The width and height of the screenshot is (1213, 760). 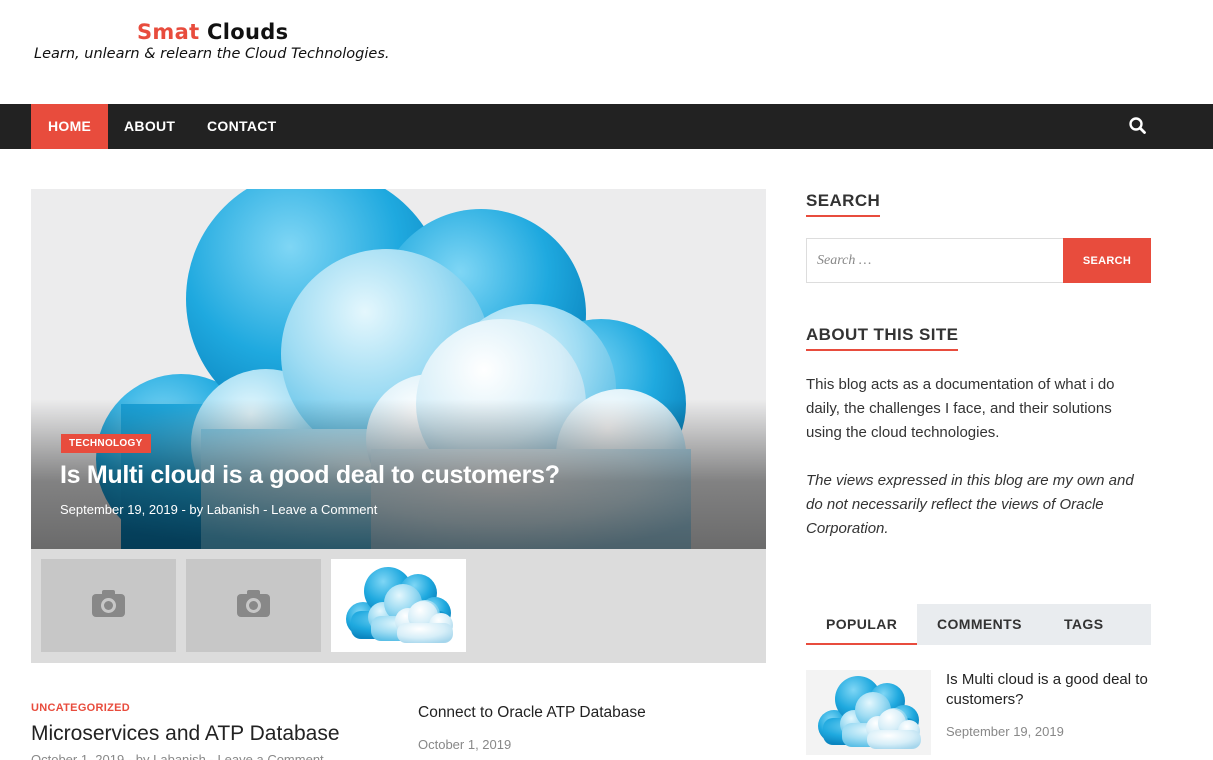 I want to click on post-title-connect-atp: Connect to Oracle ATP Database, so click(x=532, y=713).